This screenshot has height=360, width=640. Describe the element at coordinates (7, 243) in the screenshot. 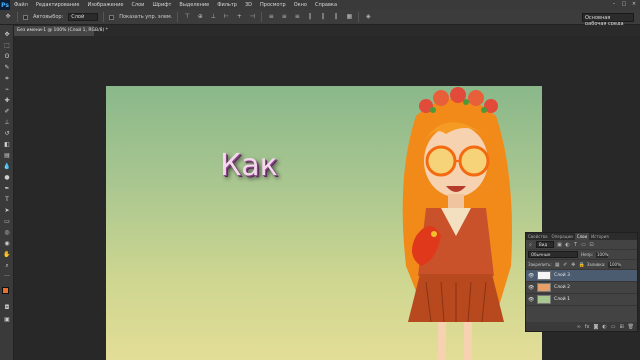

I see `3d-camera-icon: ◉` at that location.